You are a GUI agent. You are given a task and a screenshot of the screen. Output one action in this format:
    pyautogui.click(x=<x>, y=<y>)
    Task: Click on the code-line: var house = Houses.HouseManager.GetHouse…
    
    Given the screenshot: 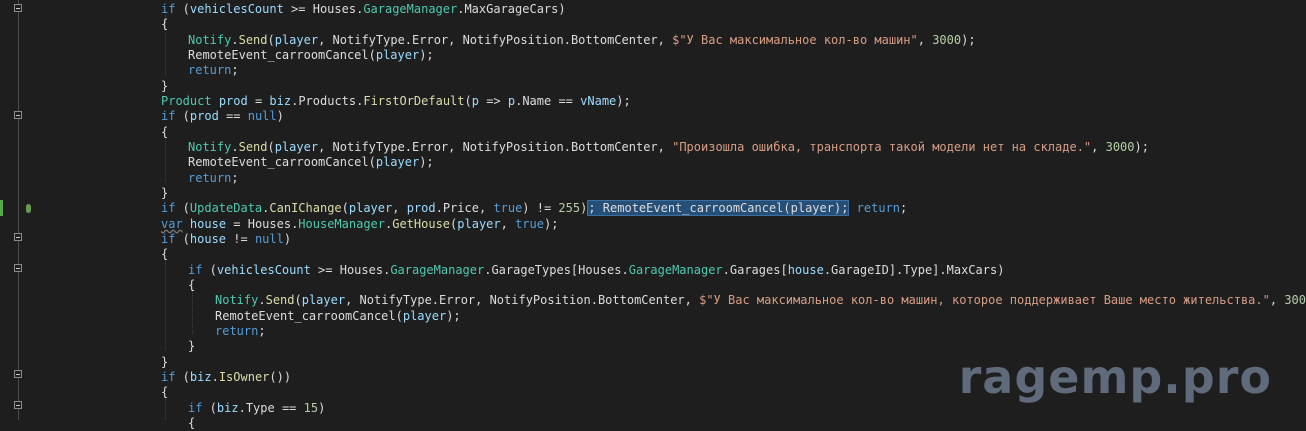 What is the action you would take?
    pyautogui.click(x=359, y=224)
    